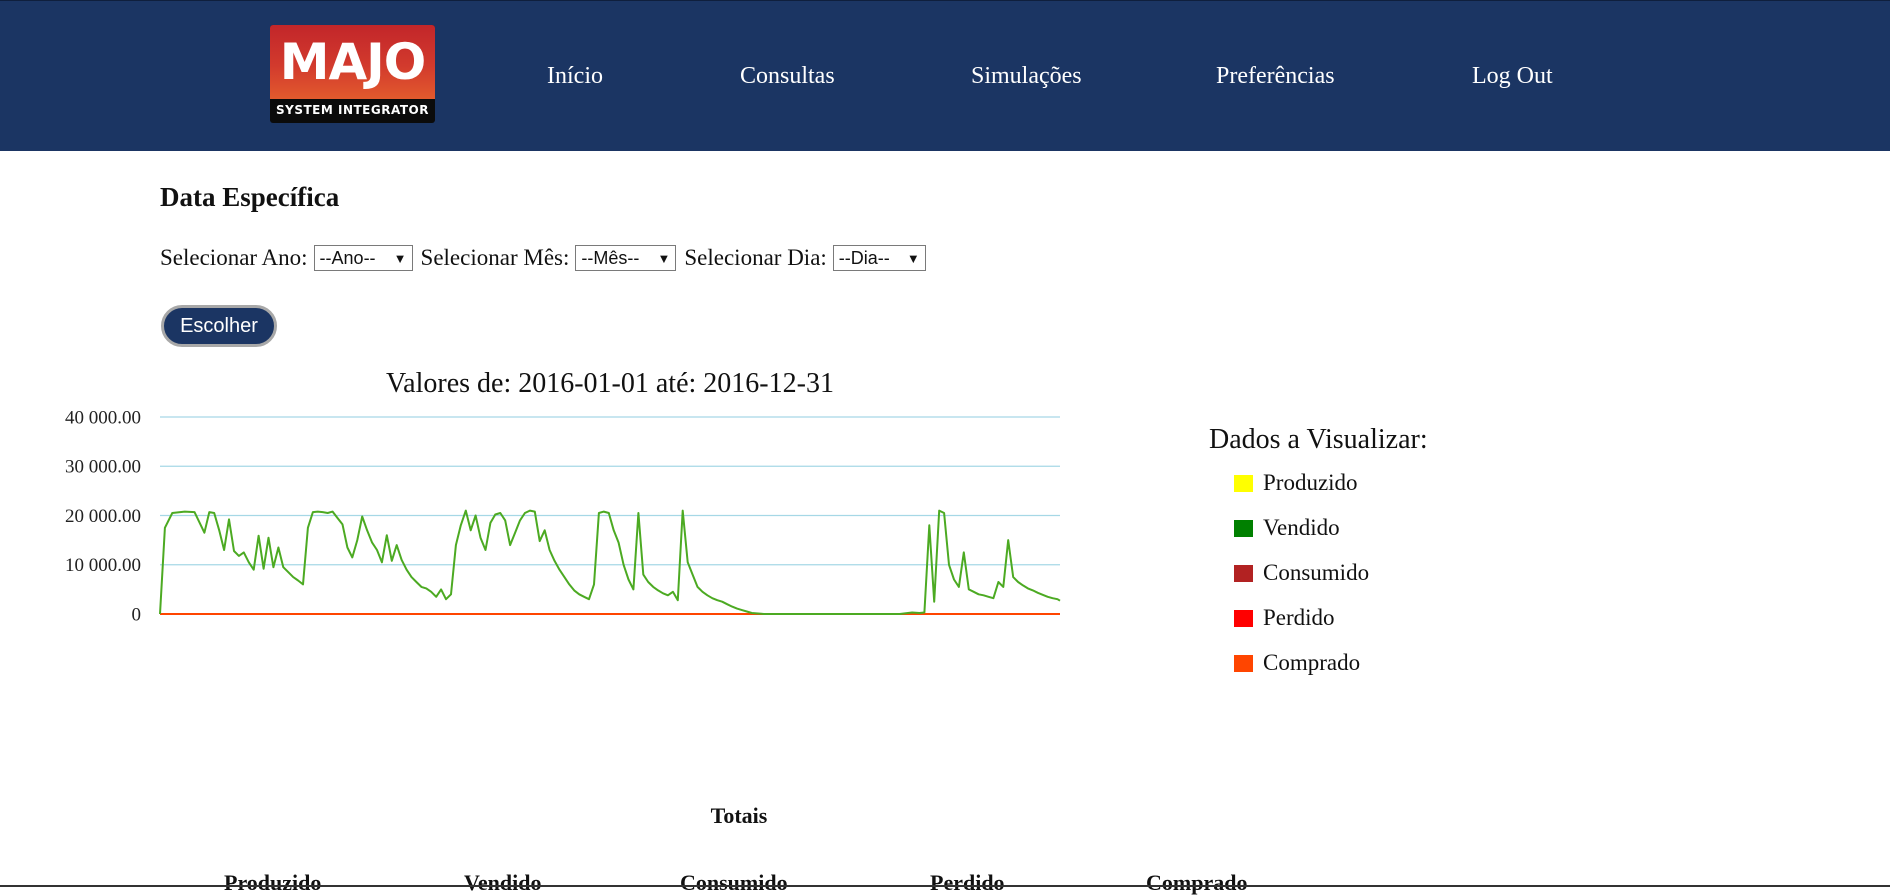 This screenshot has width=1890, height=896. I want to click on section-title: Data Específica, so click(250, 197).